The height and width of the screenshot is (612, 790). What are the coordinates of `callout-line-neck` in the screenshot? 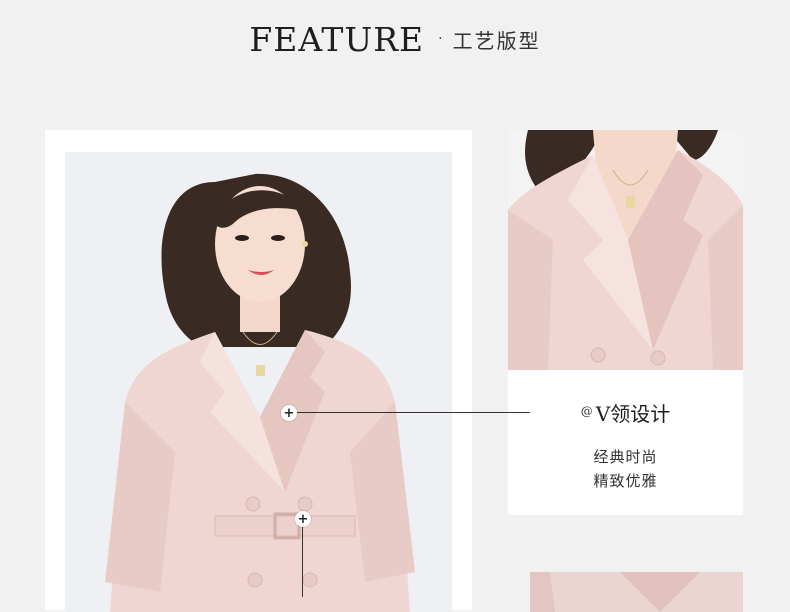 It's located at (413, 412).